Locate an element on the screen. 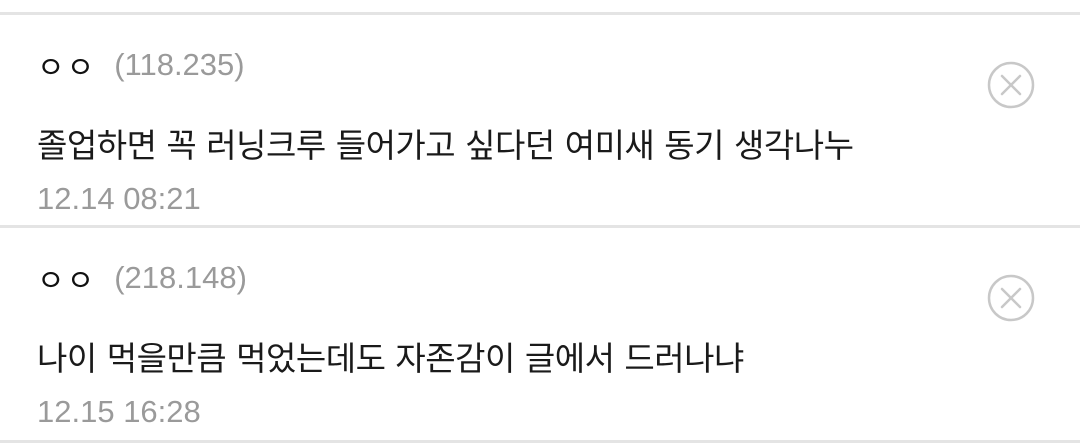 This screenshot has width=1080, height=447. comment-author-line: ㅇㅇ (118.235) is located at coordinates (141, 65).